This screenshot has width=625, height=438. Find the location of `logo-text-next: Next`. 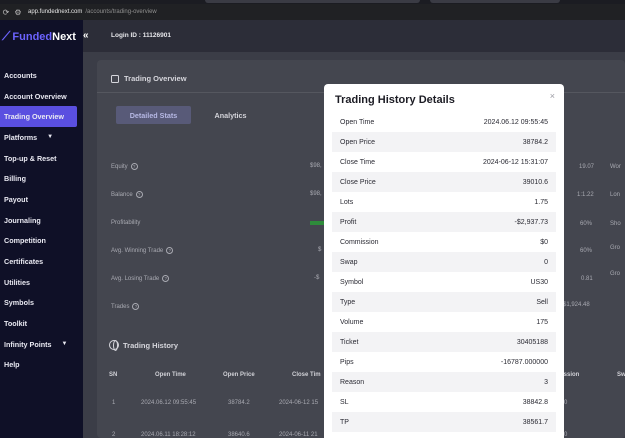

logo-text-next: Next is located at coordinates (64, 36).